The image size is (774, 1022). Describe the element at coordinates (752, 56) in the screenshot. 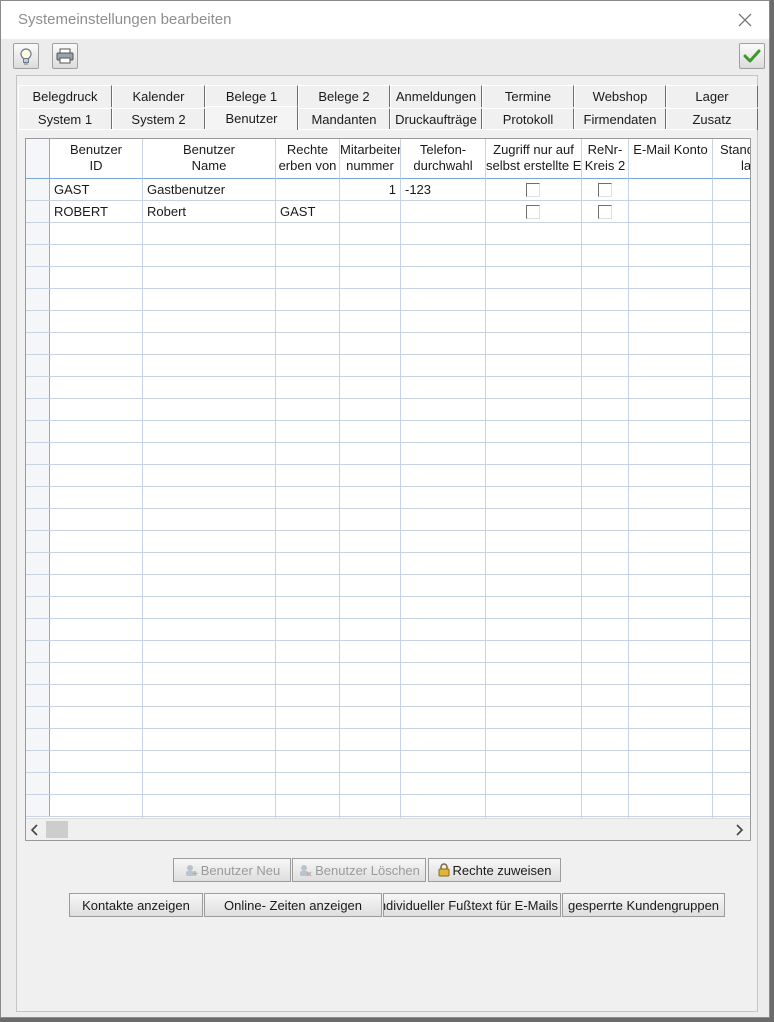

I see `confirm-button` at that location.